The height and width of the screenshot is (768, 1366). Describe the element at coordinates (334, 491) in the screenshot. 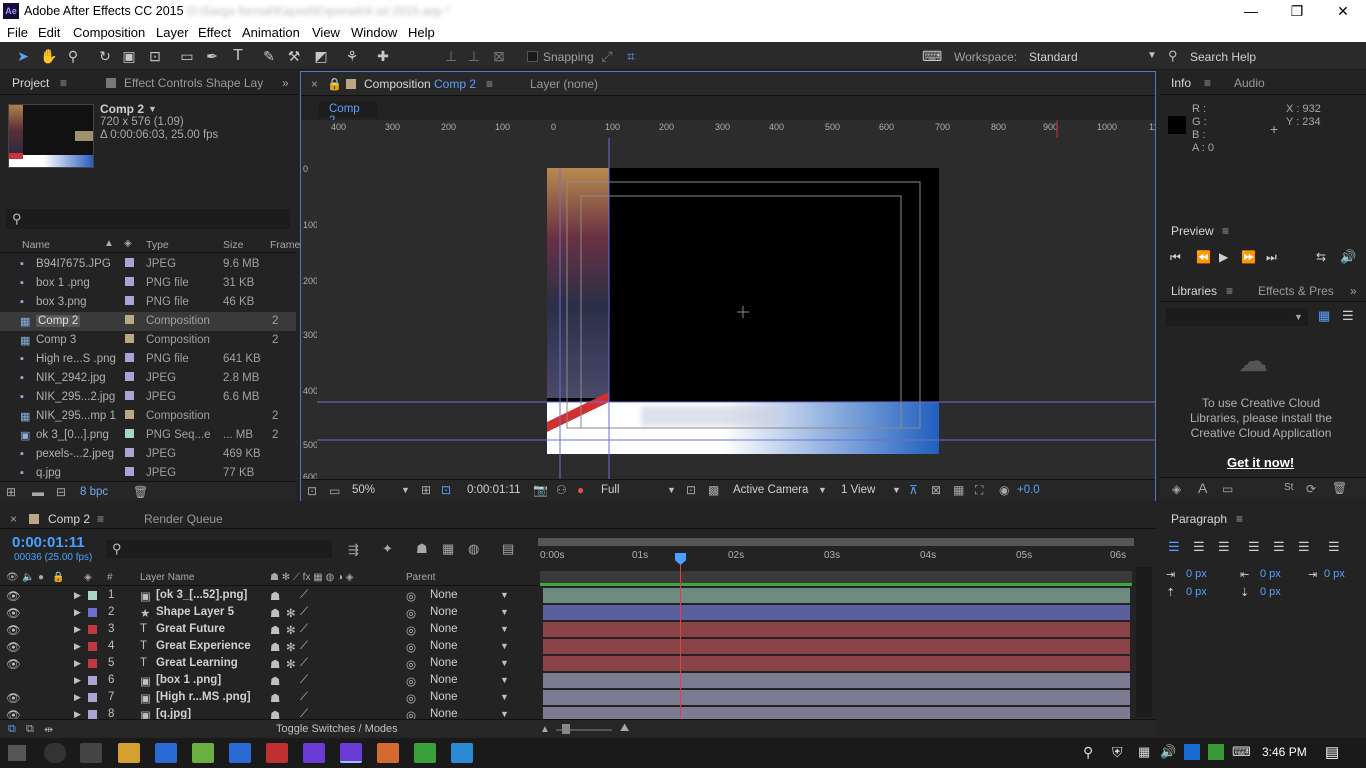

I see `display-icon: ▭` at that location.